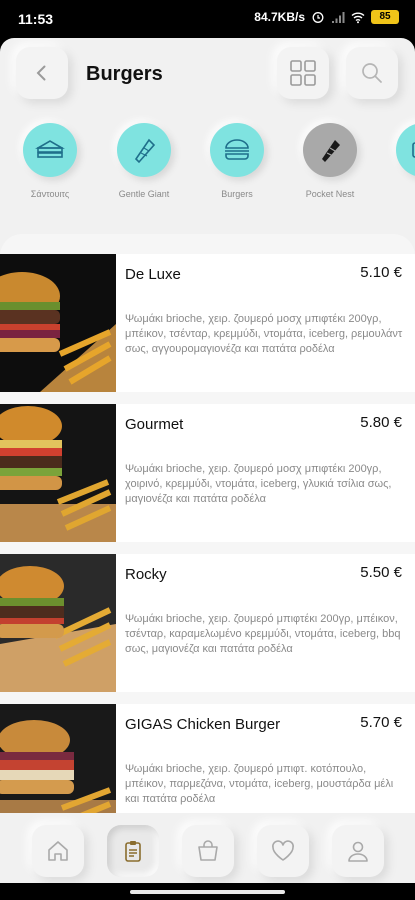  I want to click on category-gentle-giant: Gentle Giant, so click(144, 161).